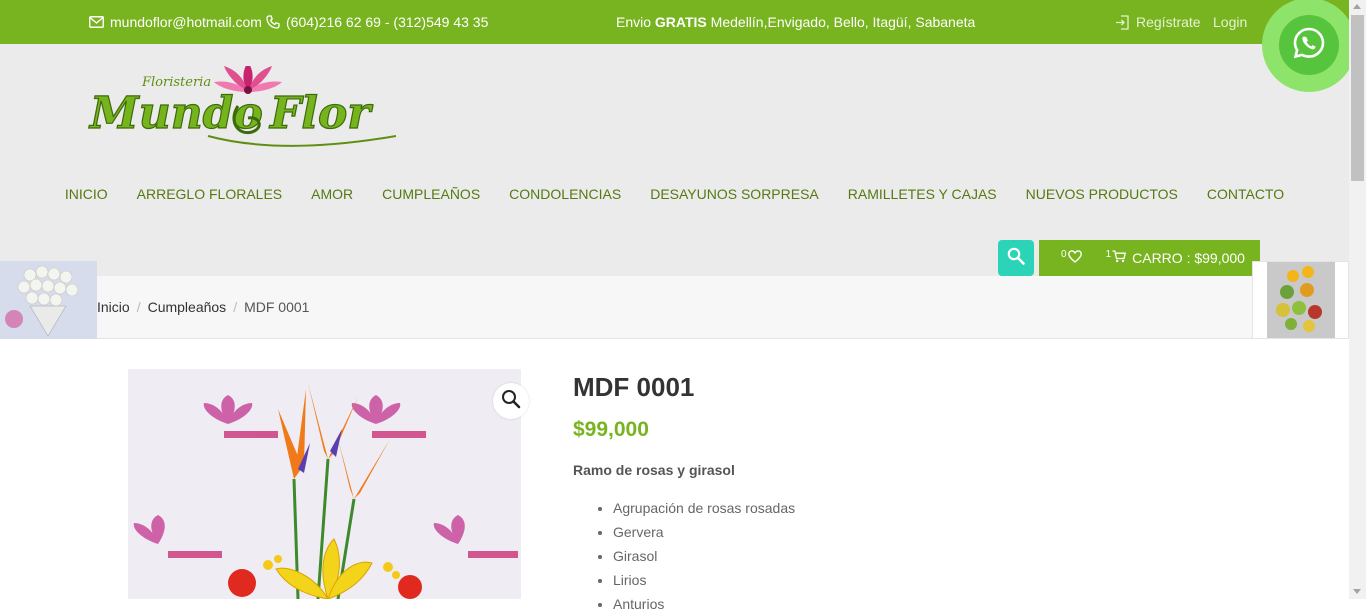 This screenshot has width=1366, height=616. Describe the element at coordinates (96, 22) in the screenshot. I see `envelope-icon` at that location.